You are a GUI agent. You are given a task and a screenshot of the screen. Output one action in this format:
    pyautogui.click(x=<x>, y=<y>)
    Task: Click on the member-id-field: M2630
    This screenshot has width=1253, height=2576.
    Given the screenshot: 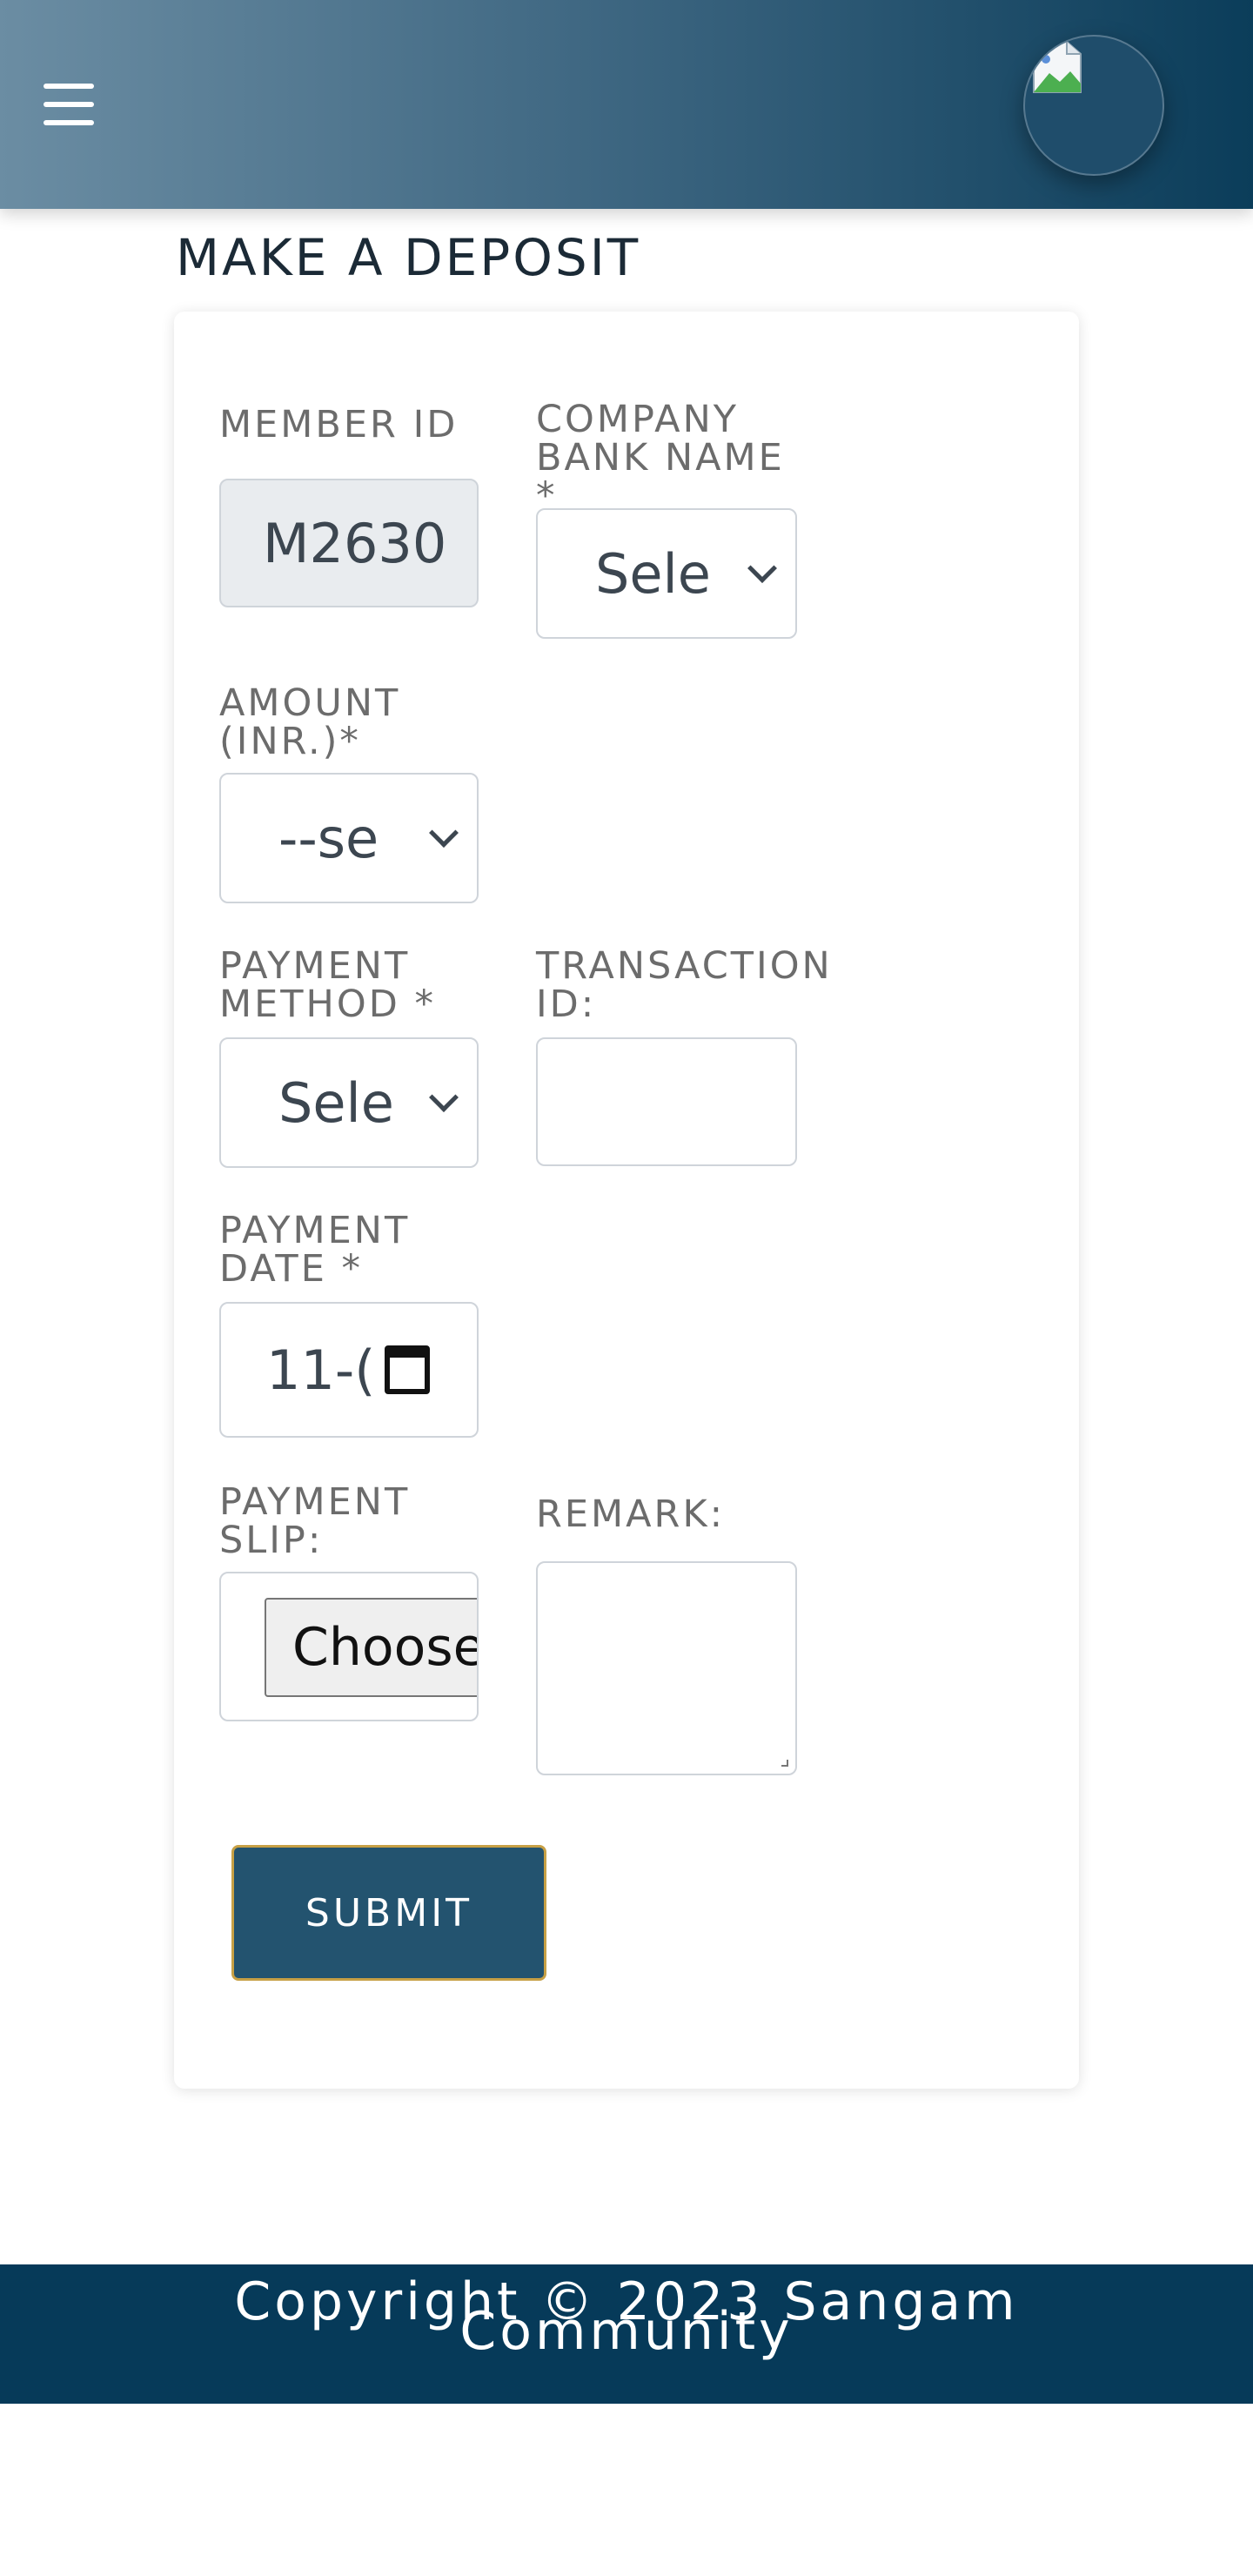 What is the action you would take?
    pyautogui.click(x=349, y=543)
    